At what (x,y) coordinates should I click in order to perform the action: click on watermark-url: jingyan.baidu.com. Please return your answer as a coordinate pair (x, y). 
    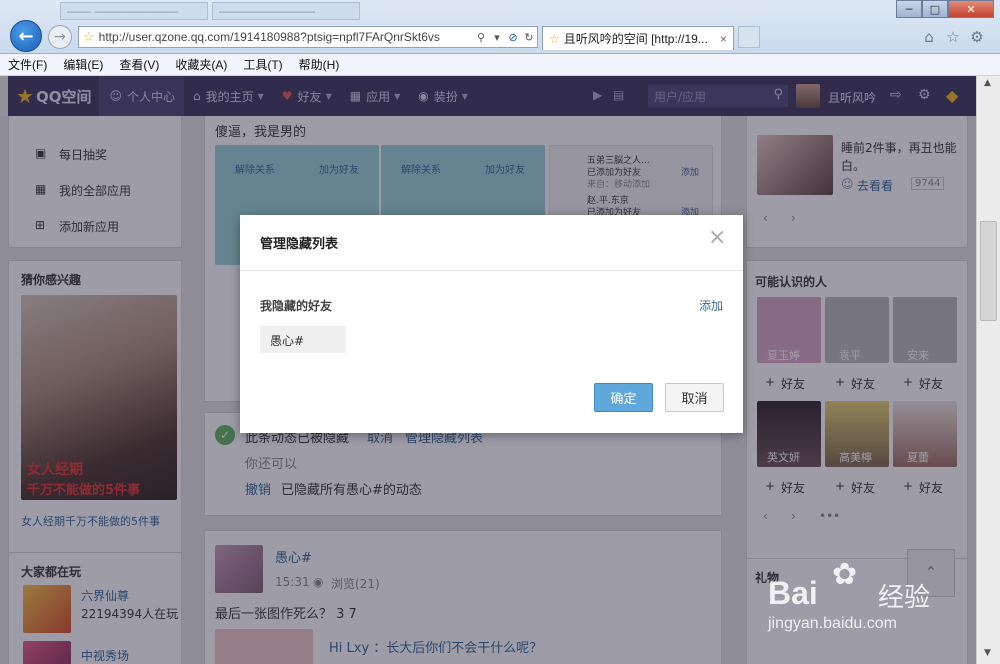
    Looking at the image, I should click on (832, 623).